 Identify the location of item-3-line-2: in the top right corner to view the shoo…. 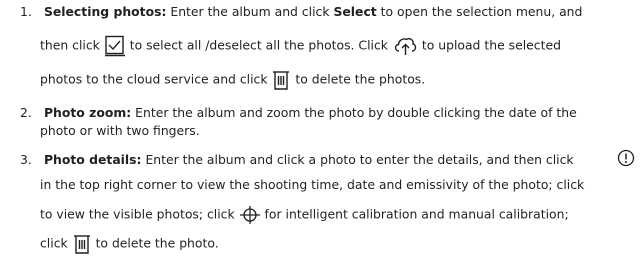
(302, 185).